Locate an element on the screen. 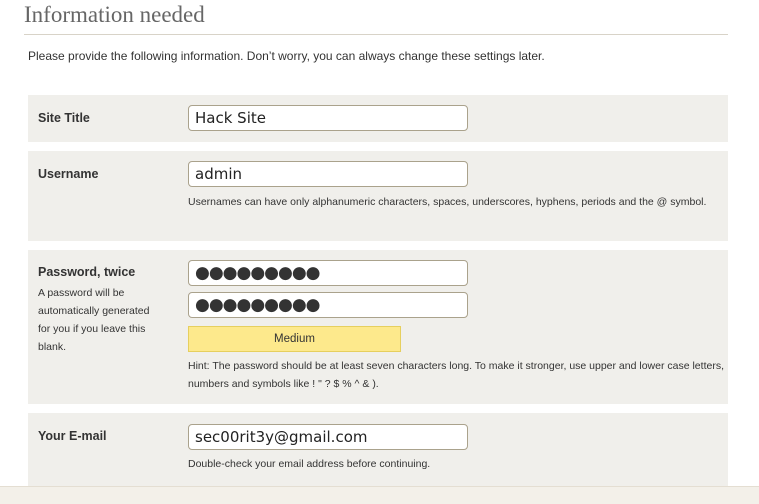 This screenshot has height=504, width=759. password-masked-value: ●●●●●●●●● is located at coordinates (258, 273).